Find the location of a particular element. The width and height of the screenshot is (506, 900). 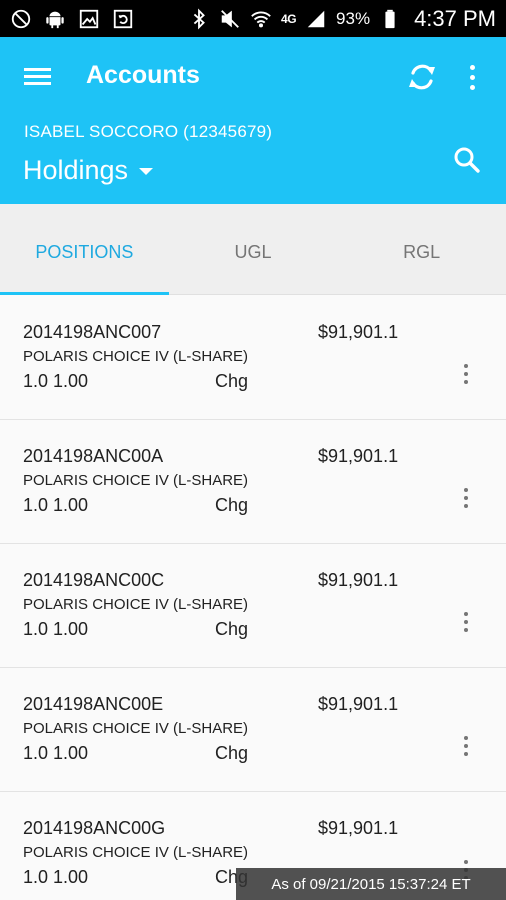

refresh-icon is located at coordinates (422, 77).